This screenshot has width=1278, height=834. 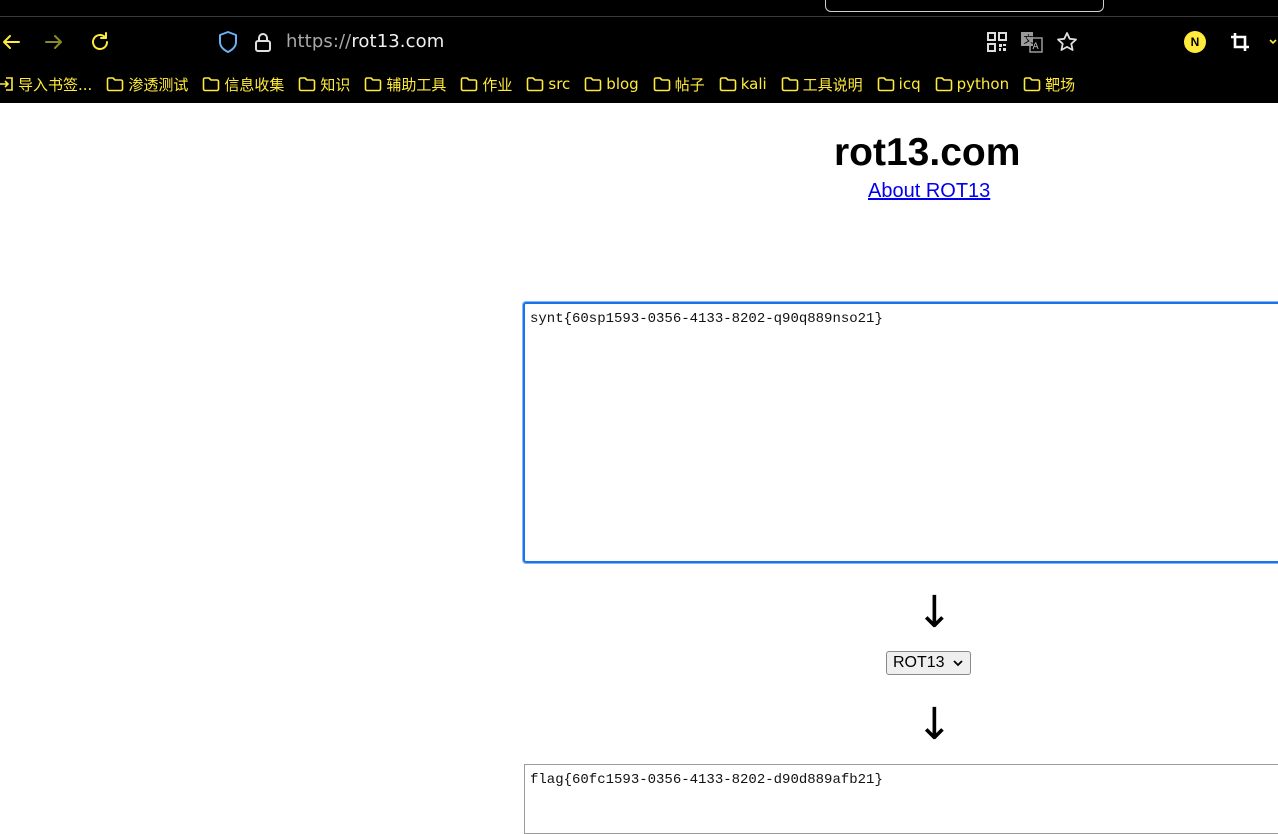 I want to click on profile-initial: N, so click(x=1195, y=42).